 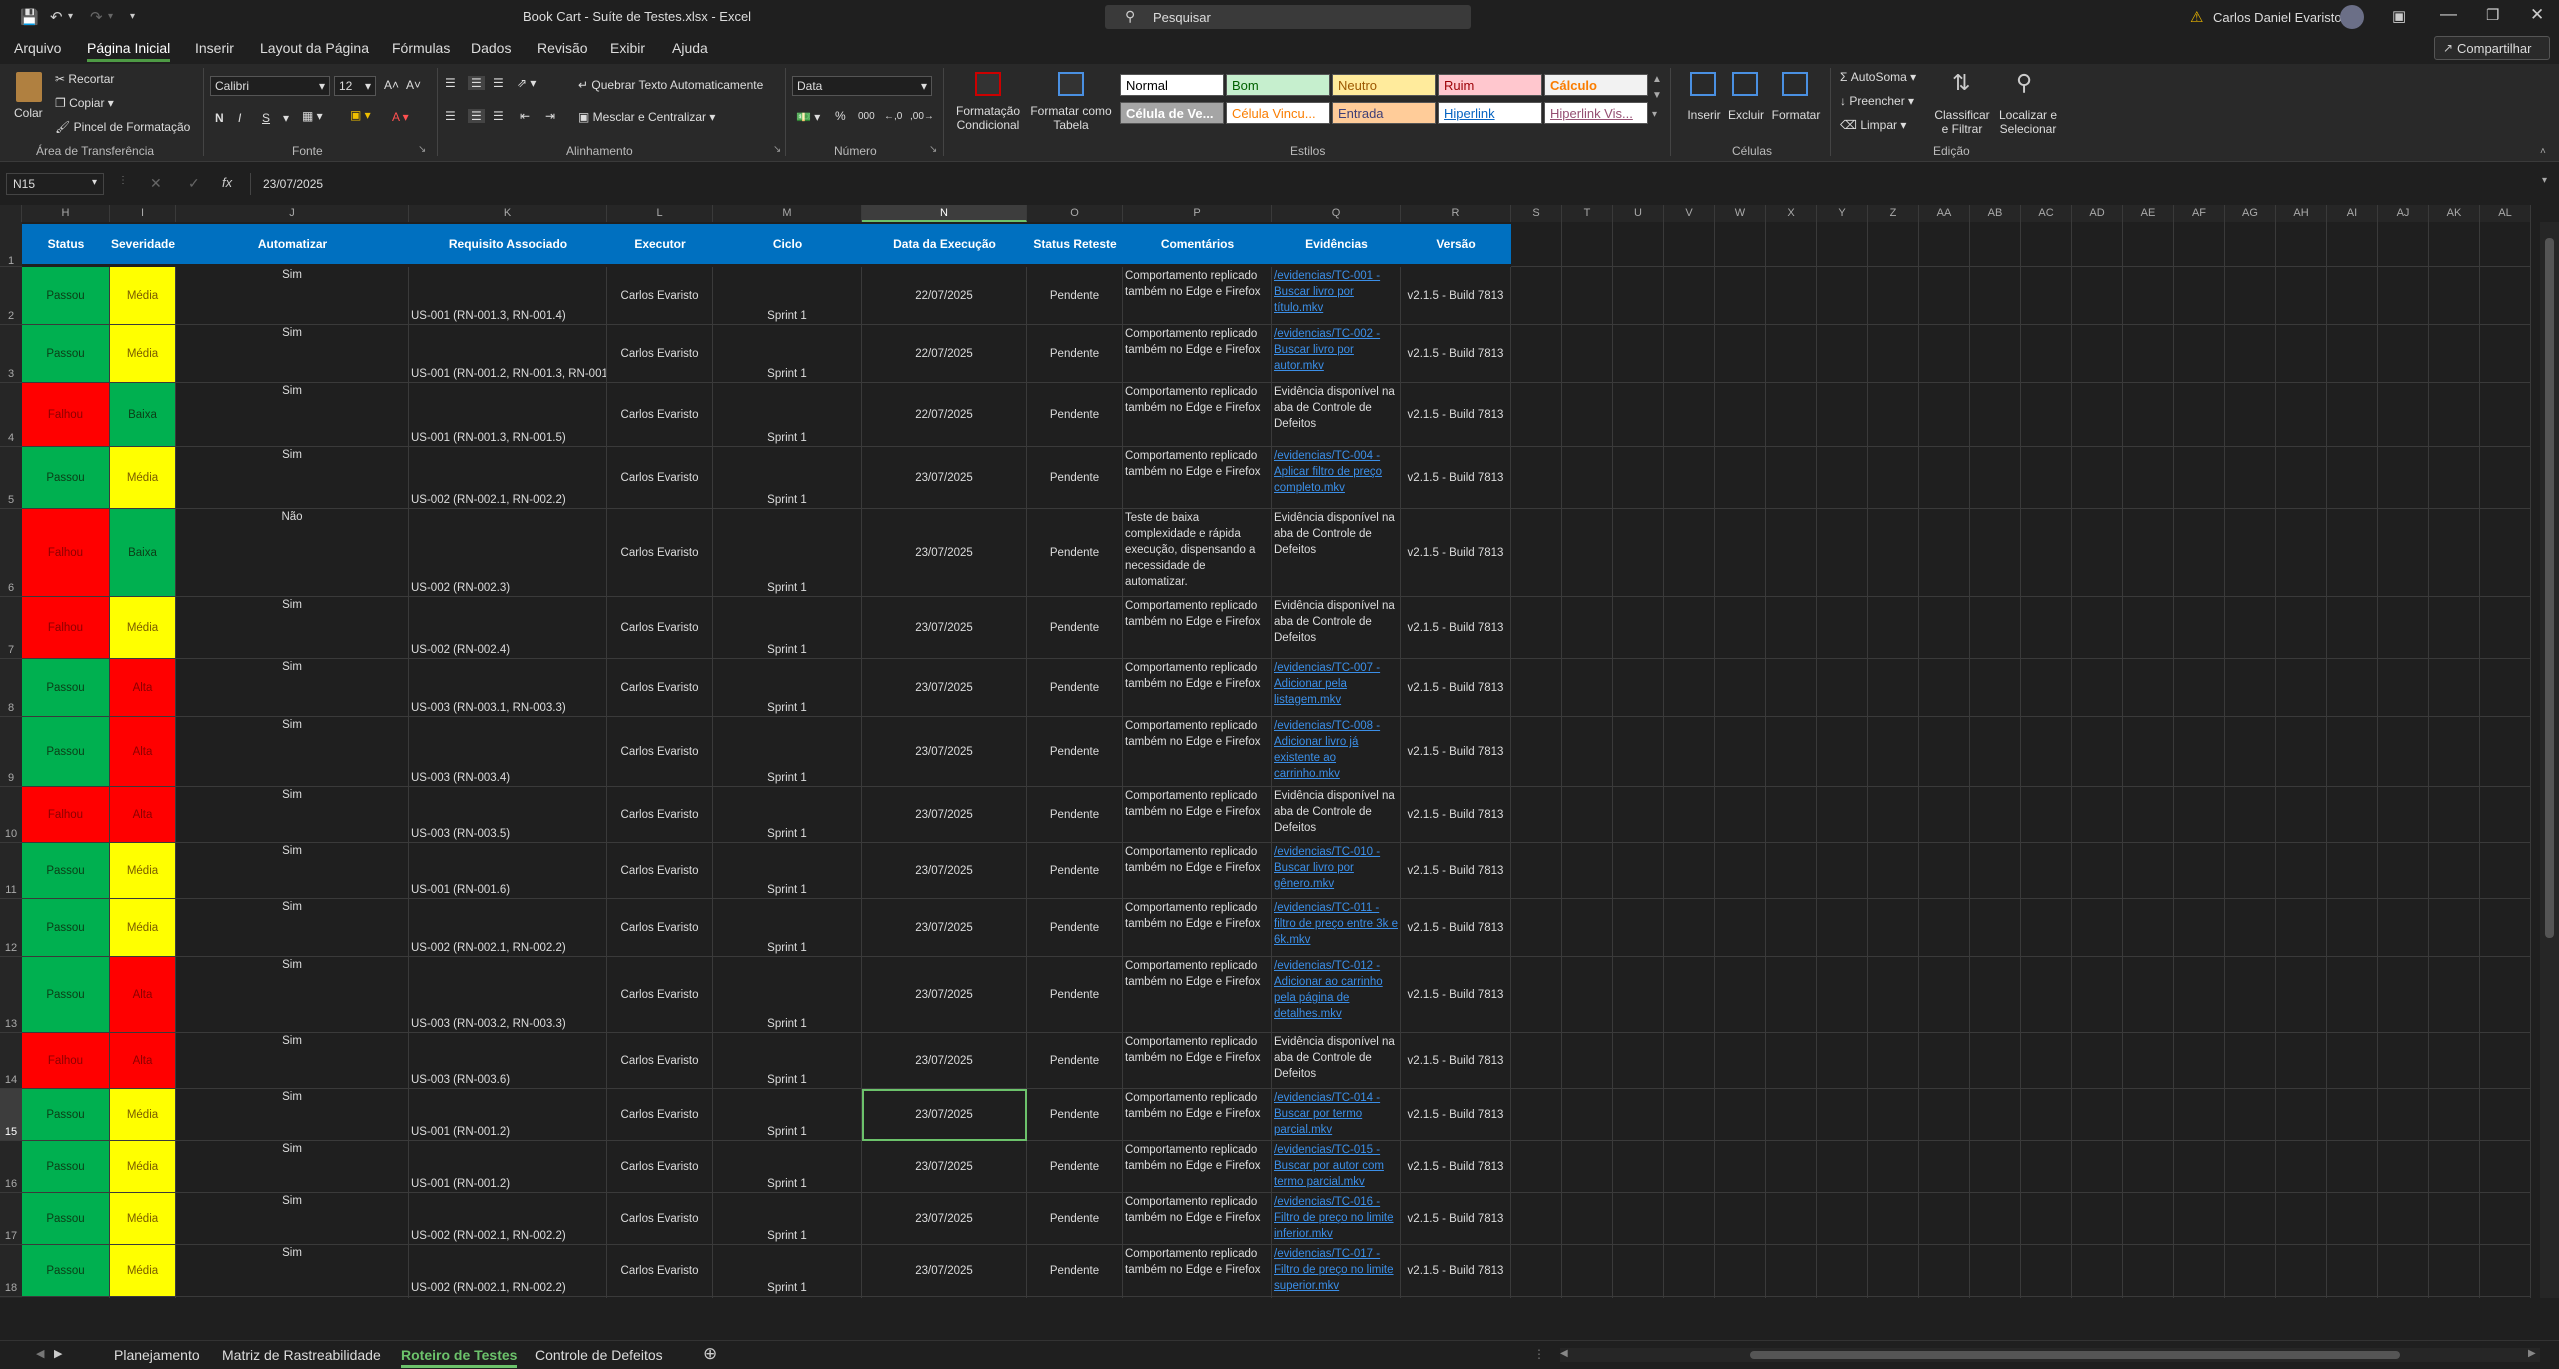 What do you see at coordinates (84, 103) in the screenshot?
I see `copy-button: ❐ Copiar ▾` at bounding box center [84, 103].